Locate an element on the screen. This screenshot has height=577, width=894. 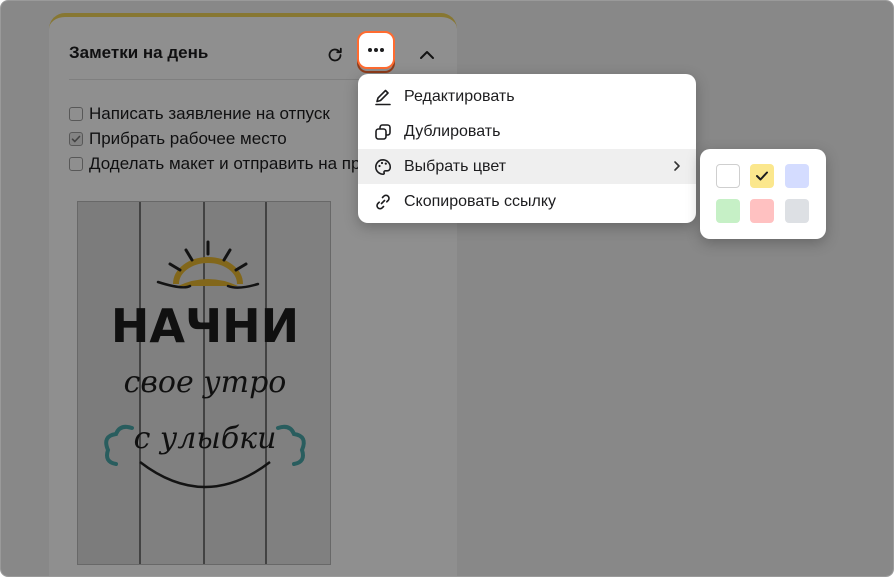
more-dots-icon is located at coordinates (376, 50).